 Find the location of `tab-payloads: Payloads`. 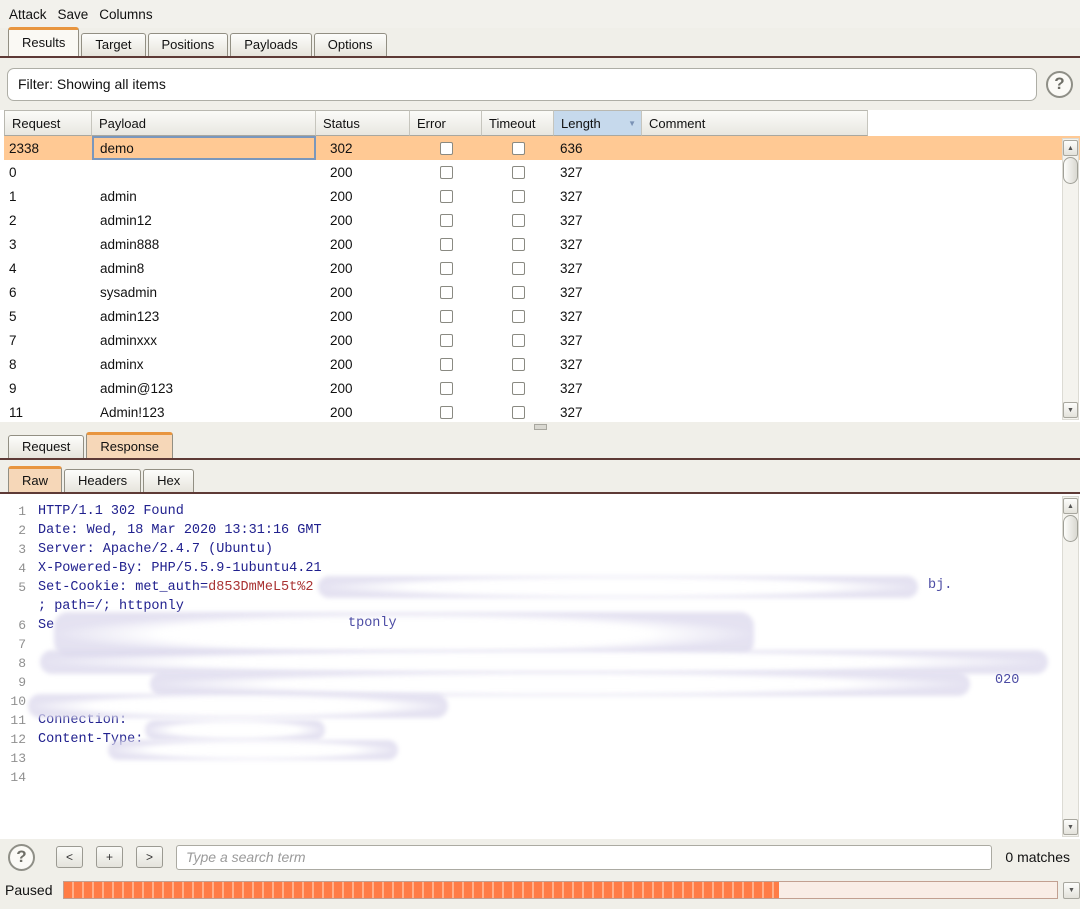

tab-payloads: Payloads is located at coordinates (271, 44).